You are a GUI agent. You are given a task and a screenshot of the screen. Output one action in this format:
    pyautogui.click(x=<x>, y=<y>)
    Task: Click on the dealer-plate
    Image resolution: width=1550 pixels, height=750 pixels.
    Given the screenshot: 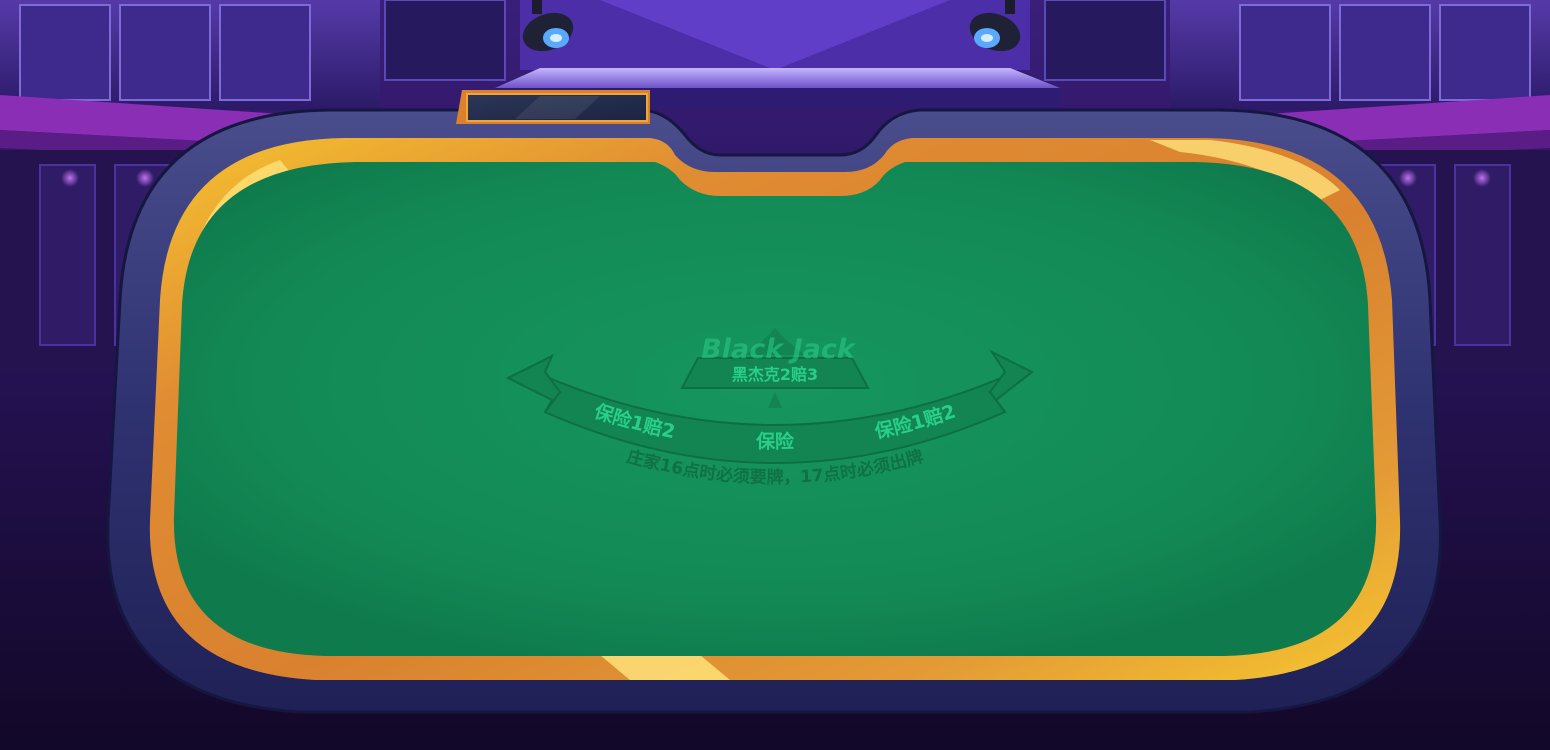 What is the action you would take?
    pyautogui.click(x=553, y=107)
    